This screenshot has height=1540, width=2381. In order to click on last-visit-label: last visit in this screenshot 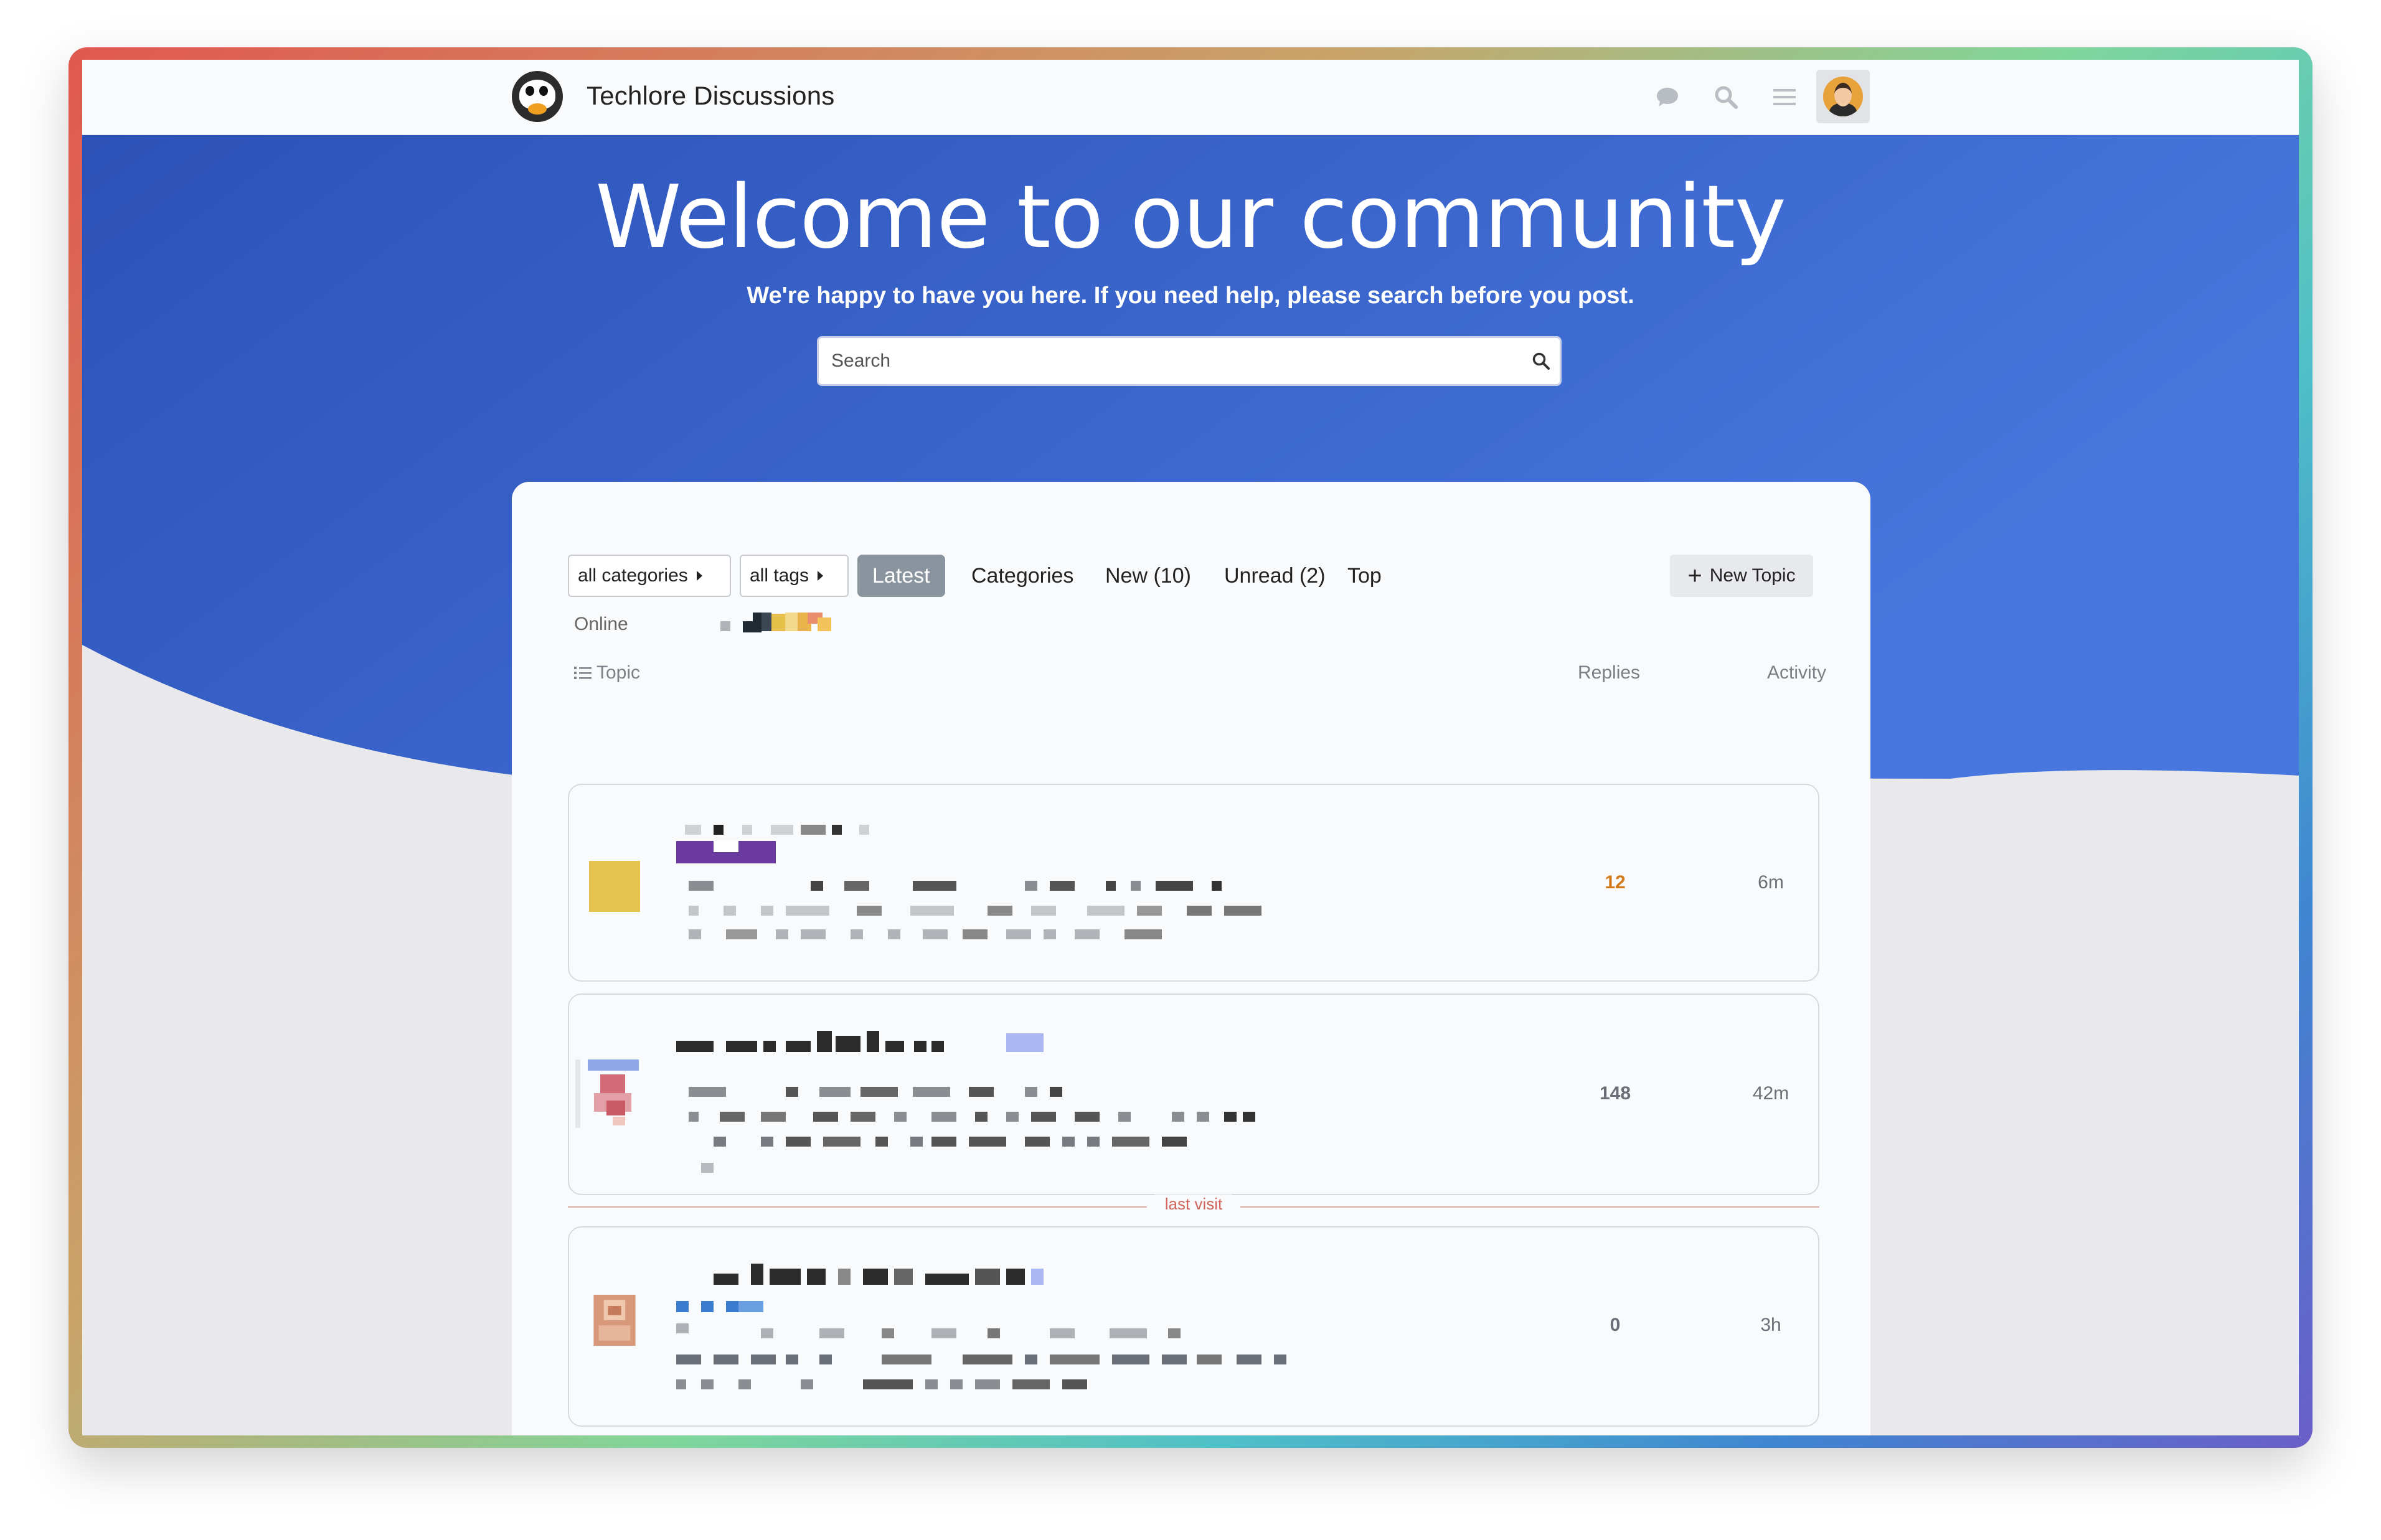, I will do `click(1193, 1204)`.